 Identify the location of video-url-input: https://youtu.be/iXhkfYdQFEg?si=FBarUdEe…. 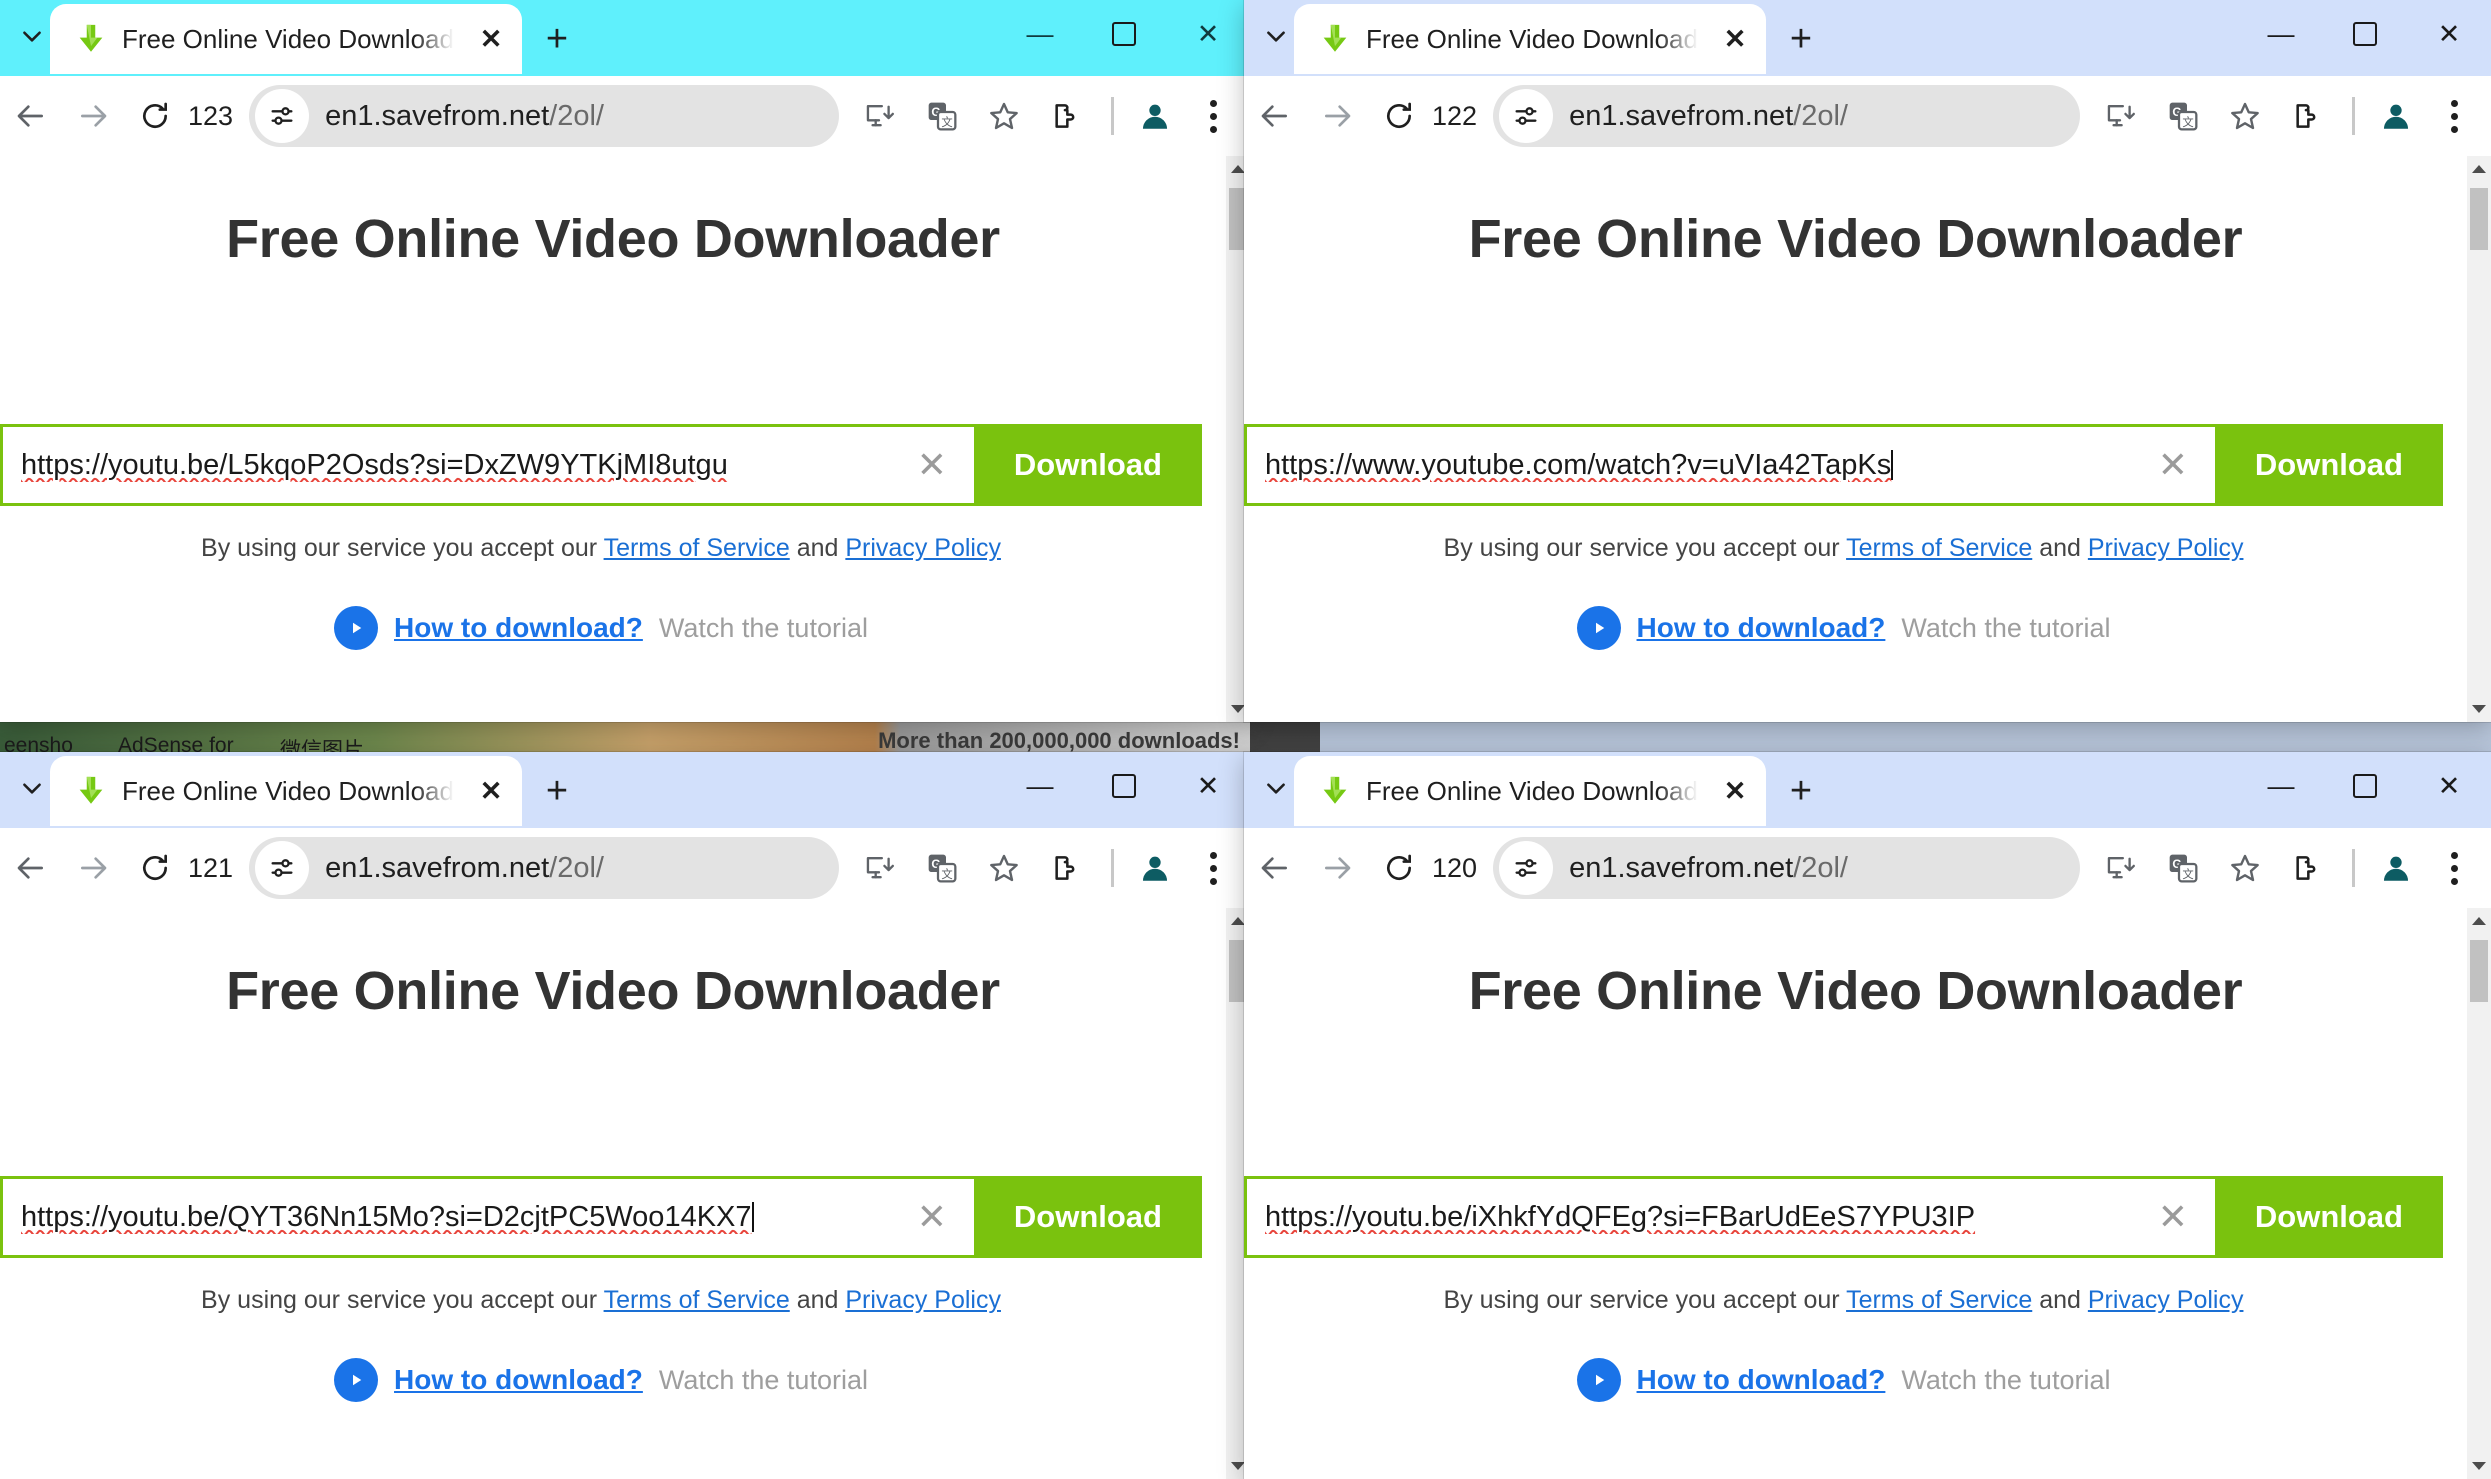
(1729, 1217).